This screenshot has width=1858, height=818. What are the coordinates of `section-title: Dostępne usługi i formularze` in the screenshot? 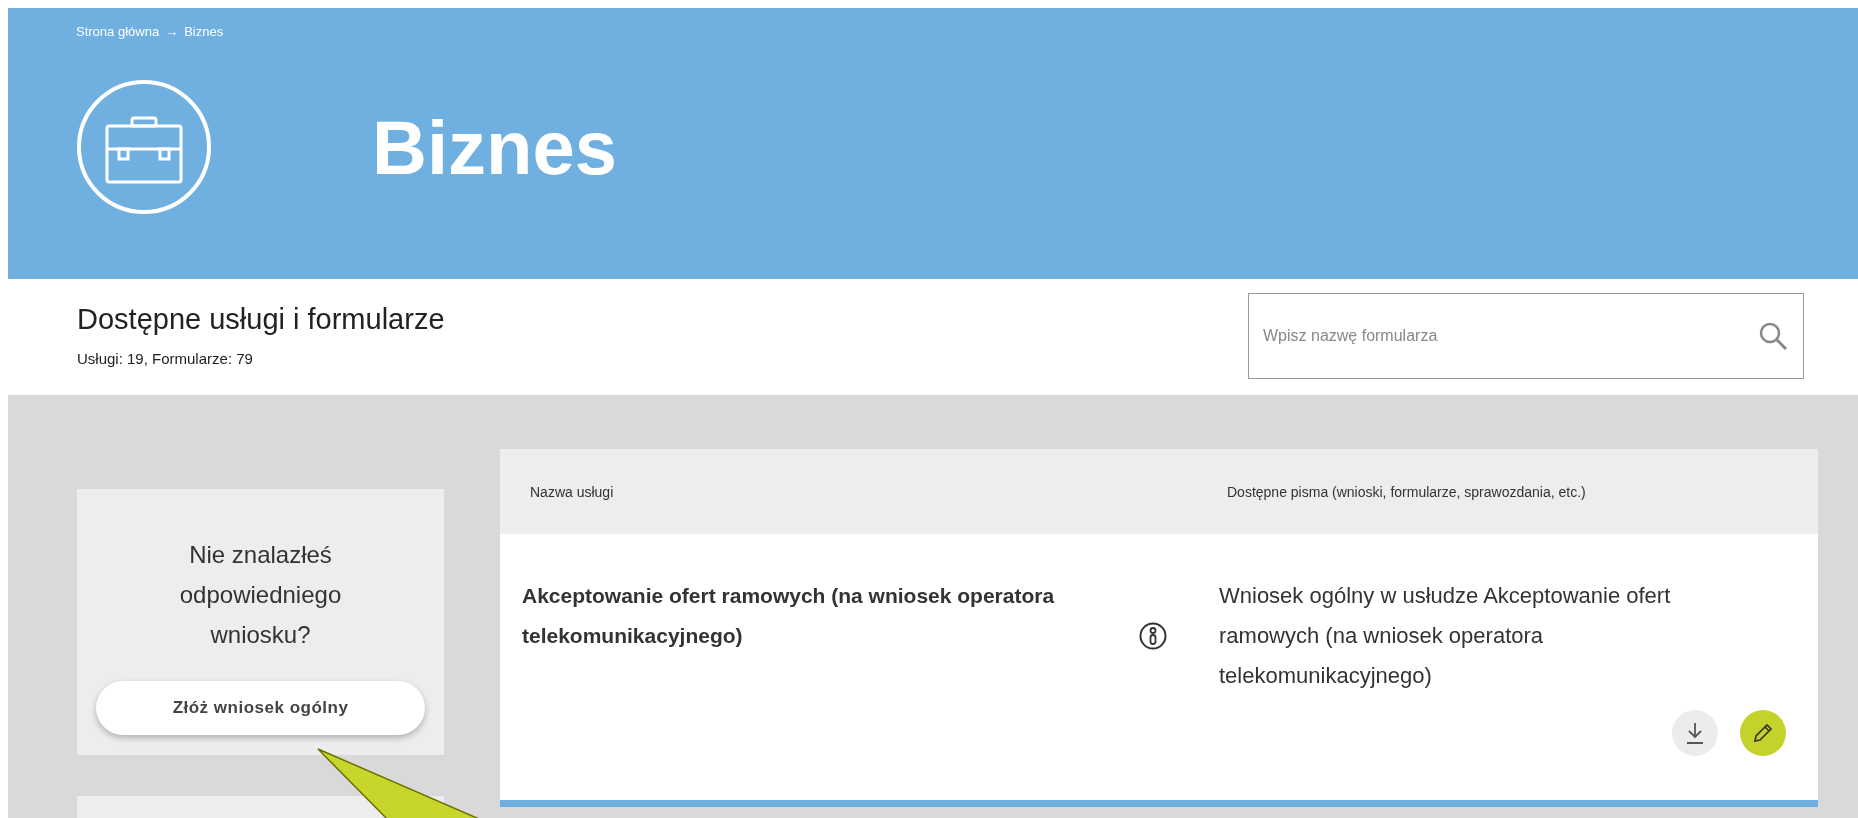 It's located at (261, 319).